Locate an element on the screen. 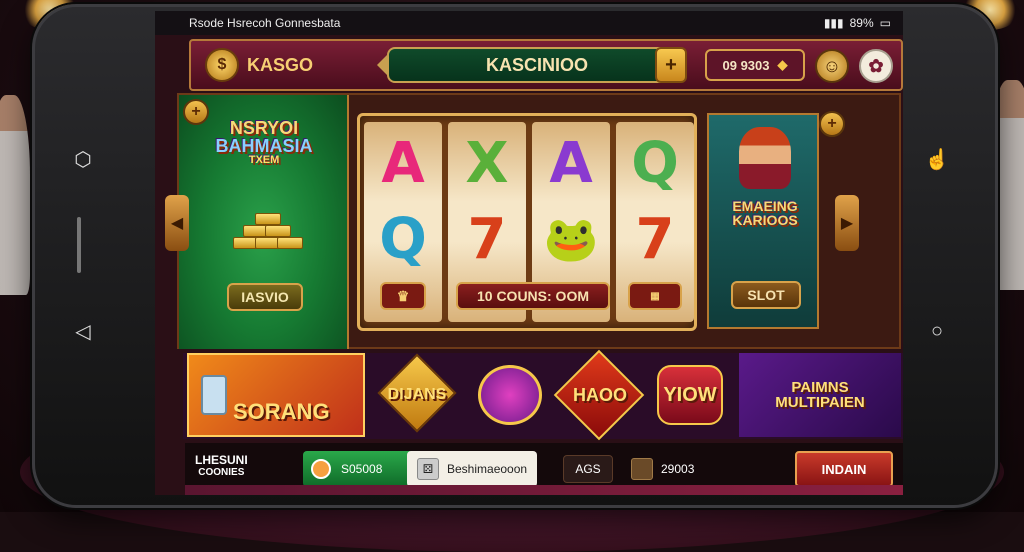 This screenshot has height=552, width=1024. featured-game-left: + NSRYOI BAHMASIA TXEM IAS​VIO is located at coordinates (264, 222).